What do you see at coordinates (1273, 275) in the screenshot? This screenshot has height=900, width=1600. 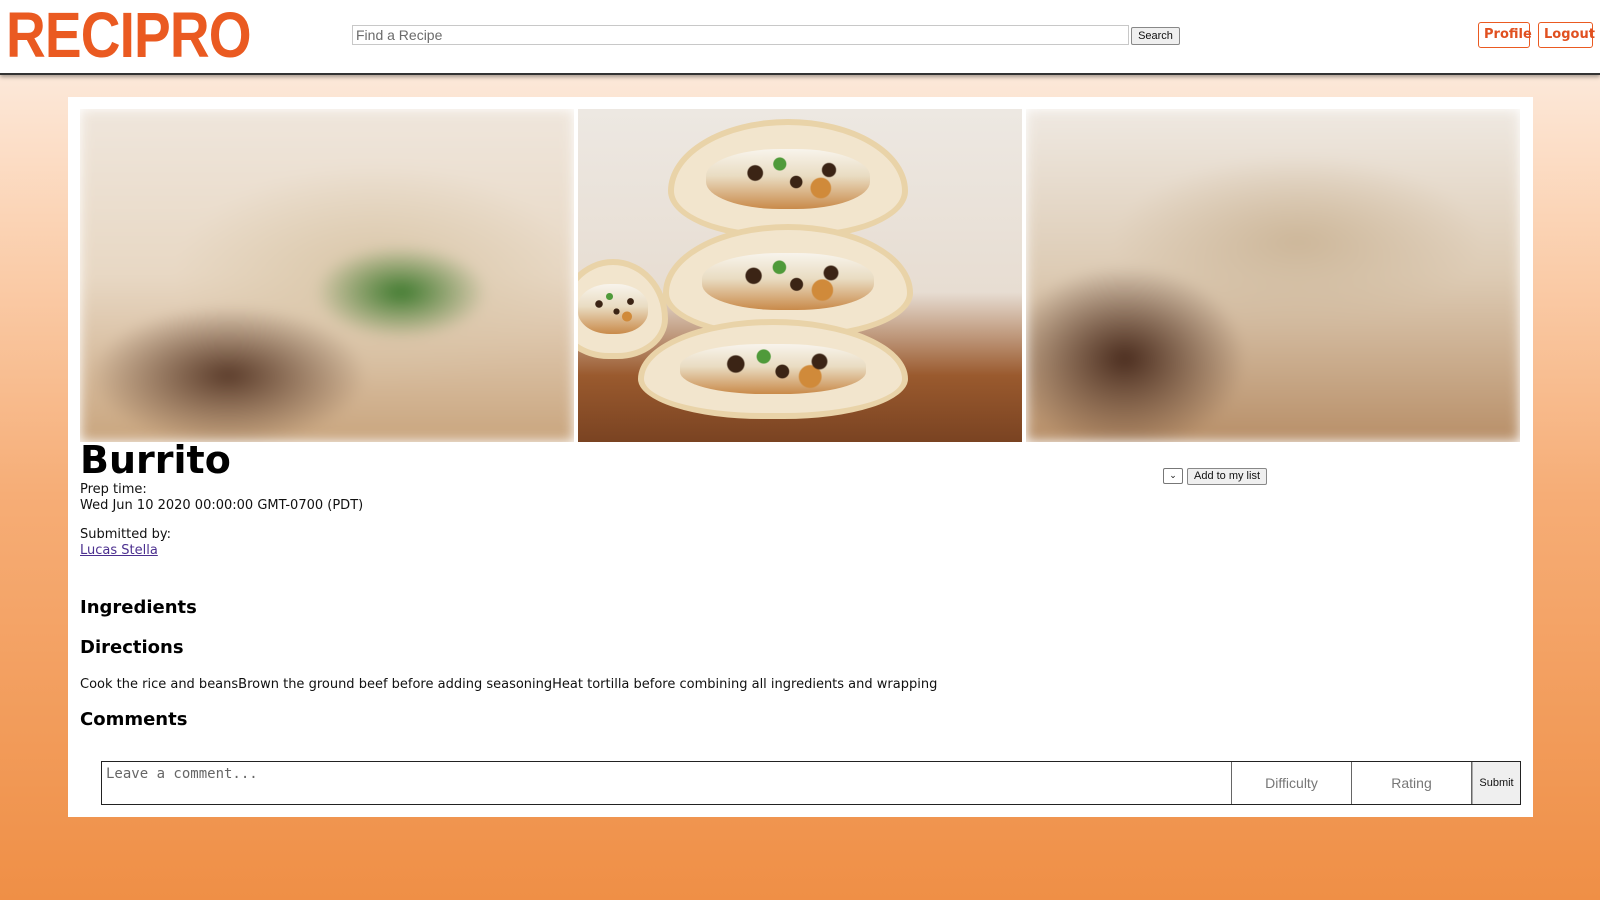 I see `recipe-photo-right-blurred` at bounding box center [1273, 275].